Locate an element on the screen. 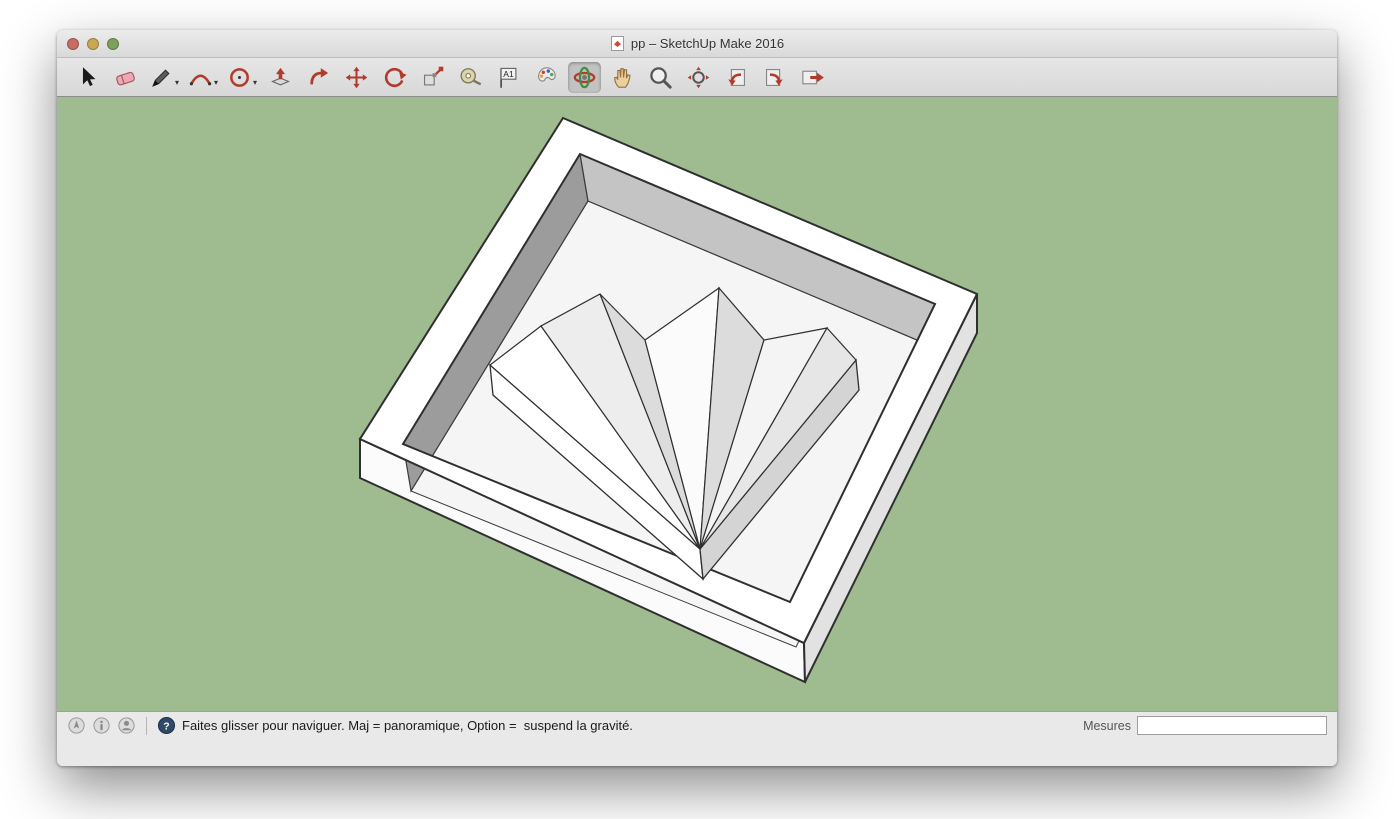 This screenshot has height=819, width=1394. tool-circle-button: ▾ is located at coordinates (242, 77).